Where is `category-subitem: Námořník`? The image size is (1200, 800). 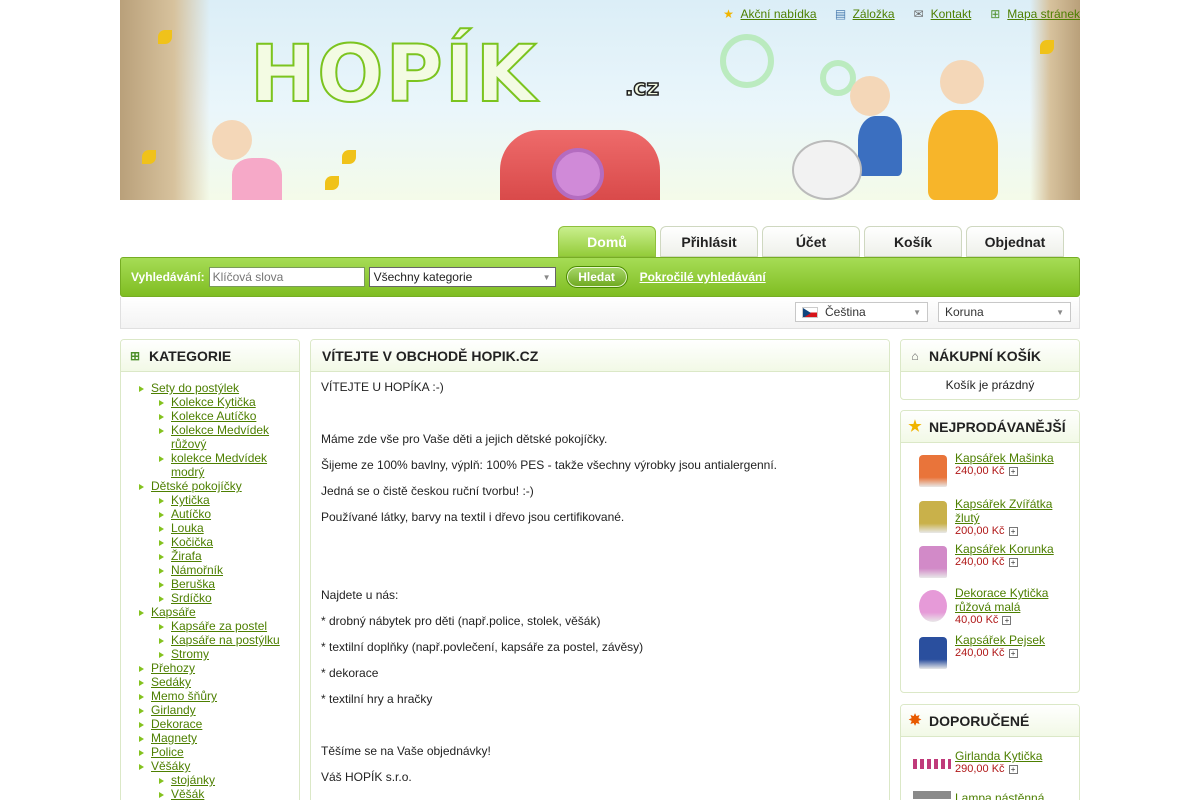 category-subitem: Námořník is located at coordinates (219, 570).